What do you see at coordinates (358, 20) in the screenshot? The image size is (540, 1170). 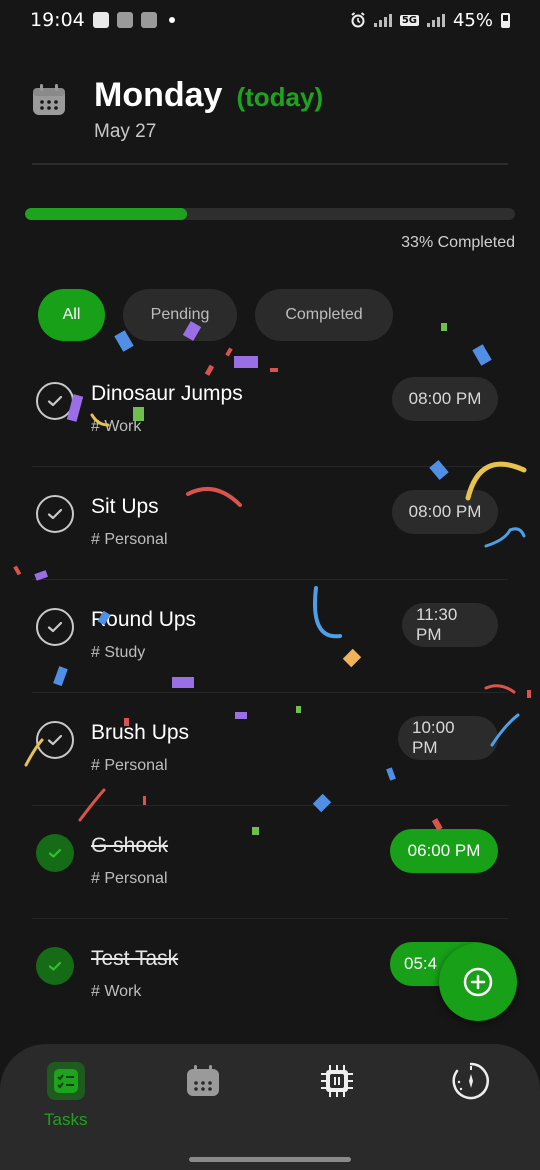 I see `alarm-icon` at bounding box center [358, 20].